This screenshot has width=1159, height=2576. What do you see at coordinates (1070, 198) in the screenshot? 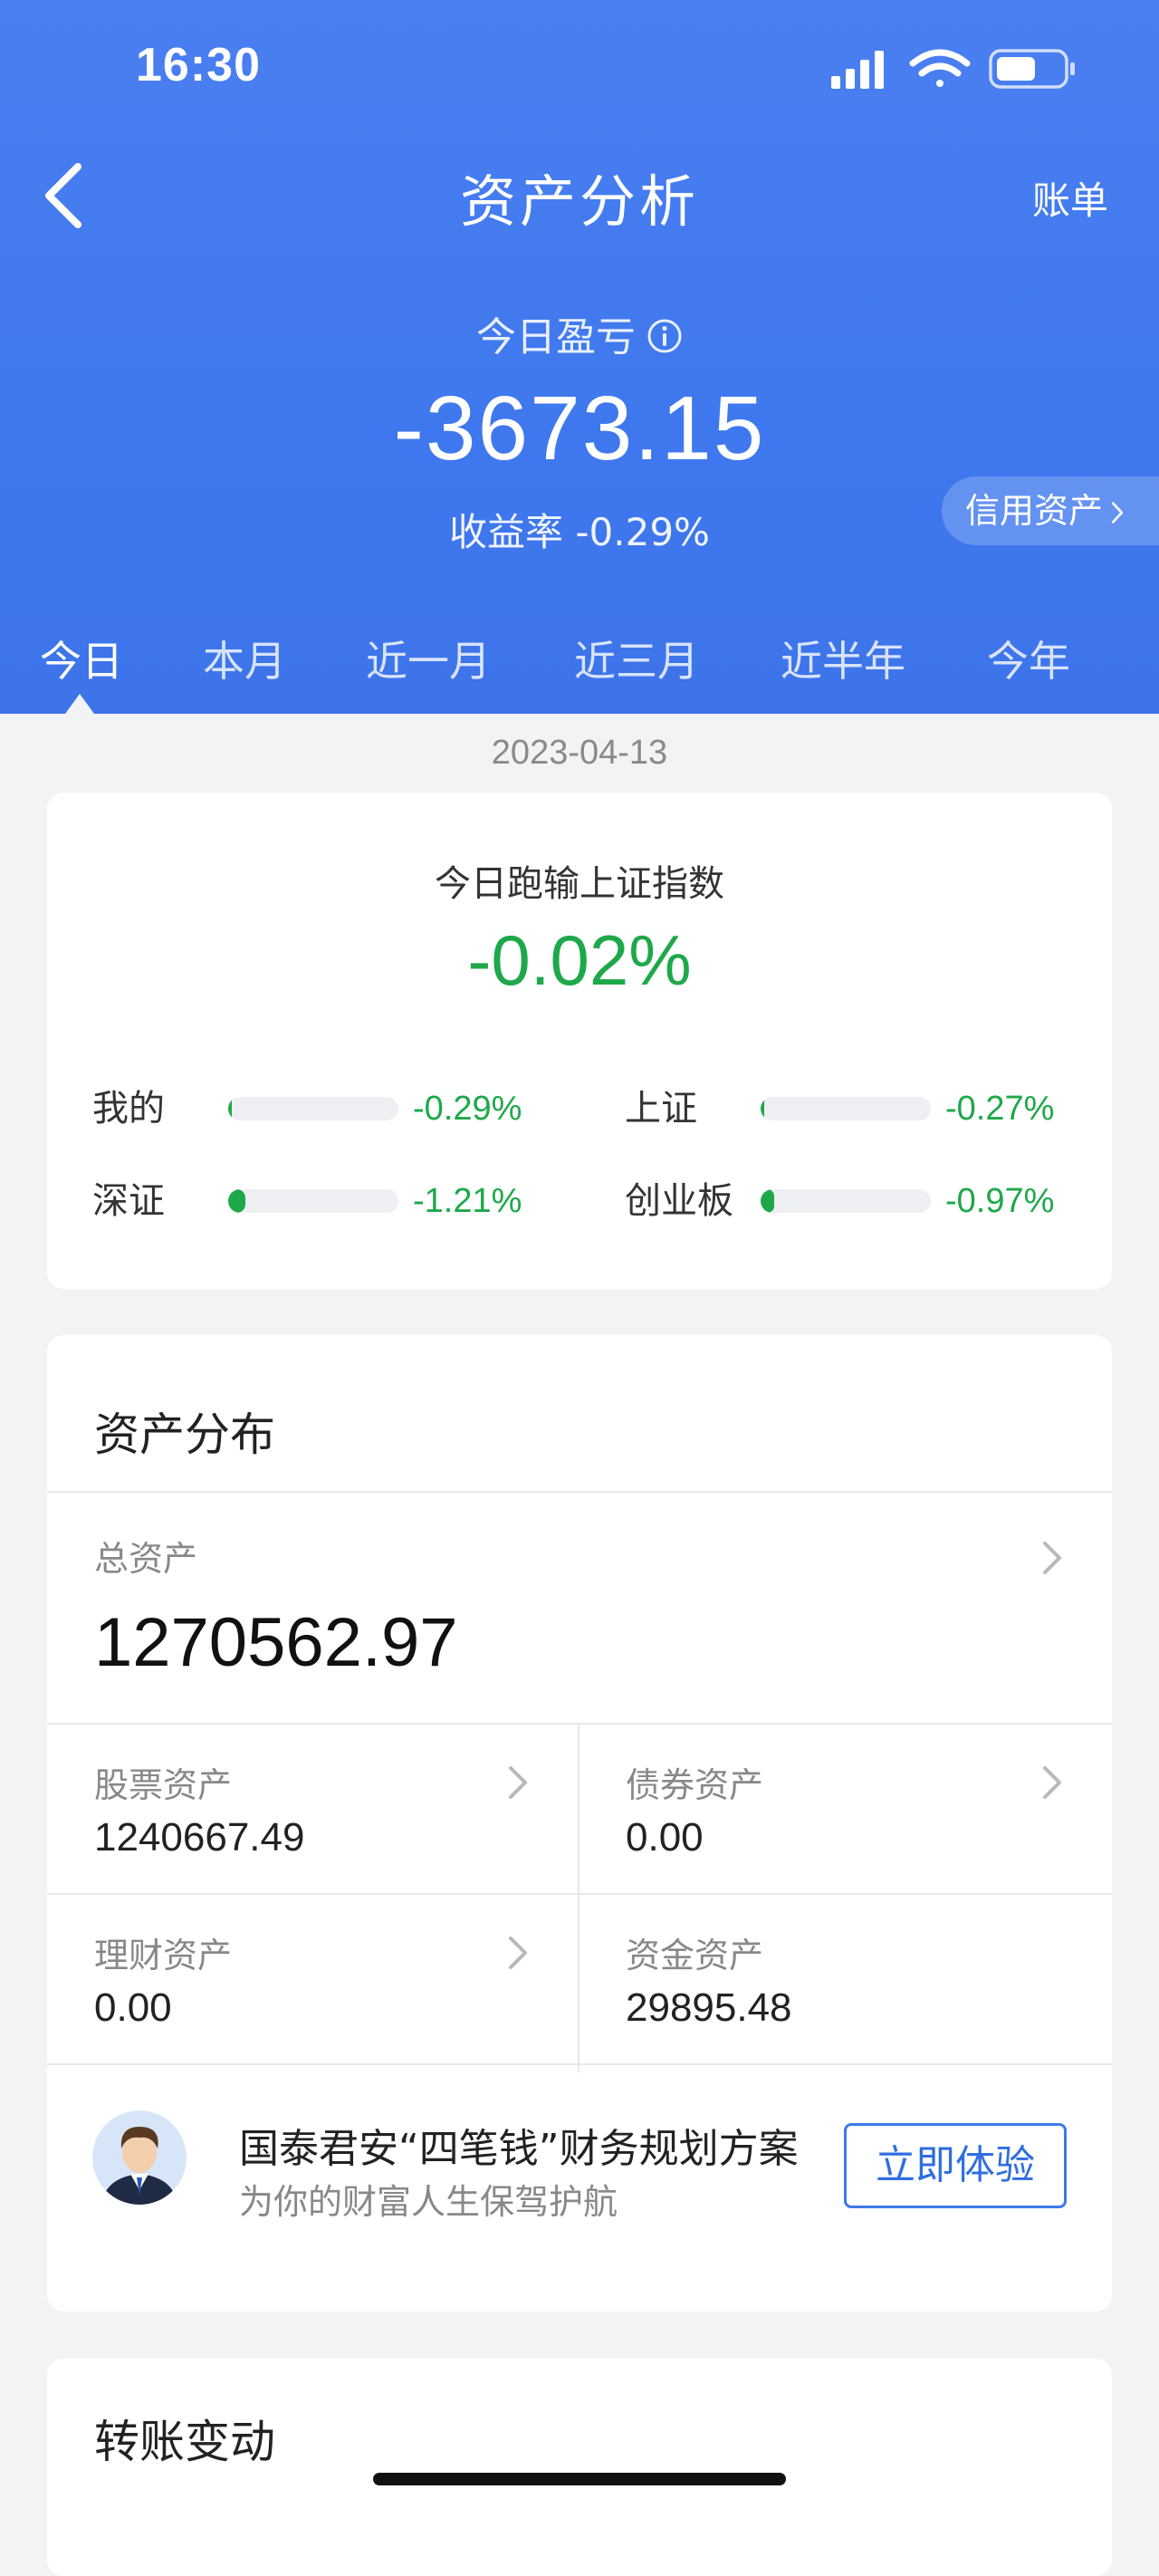
I see `bill-link: 账单` at bounding box center [1070, 198].